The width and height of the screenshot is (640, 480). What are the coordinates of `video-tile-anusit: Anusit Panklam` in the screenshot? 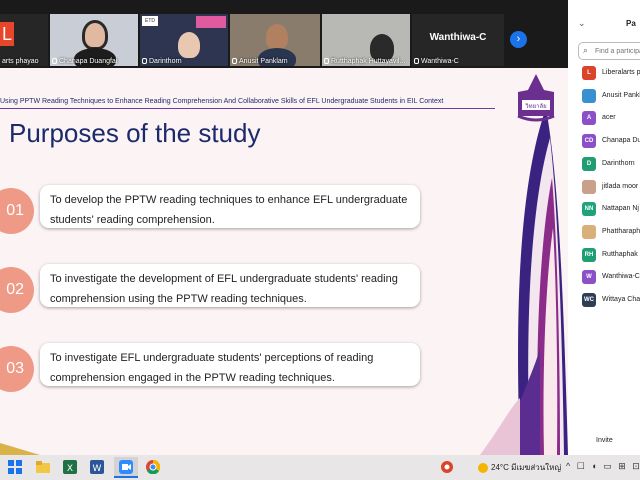 It's located at (275, 40).